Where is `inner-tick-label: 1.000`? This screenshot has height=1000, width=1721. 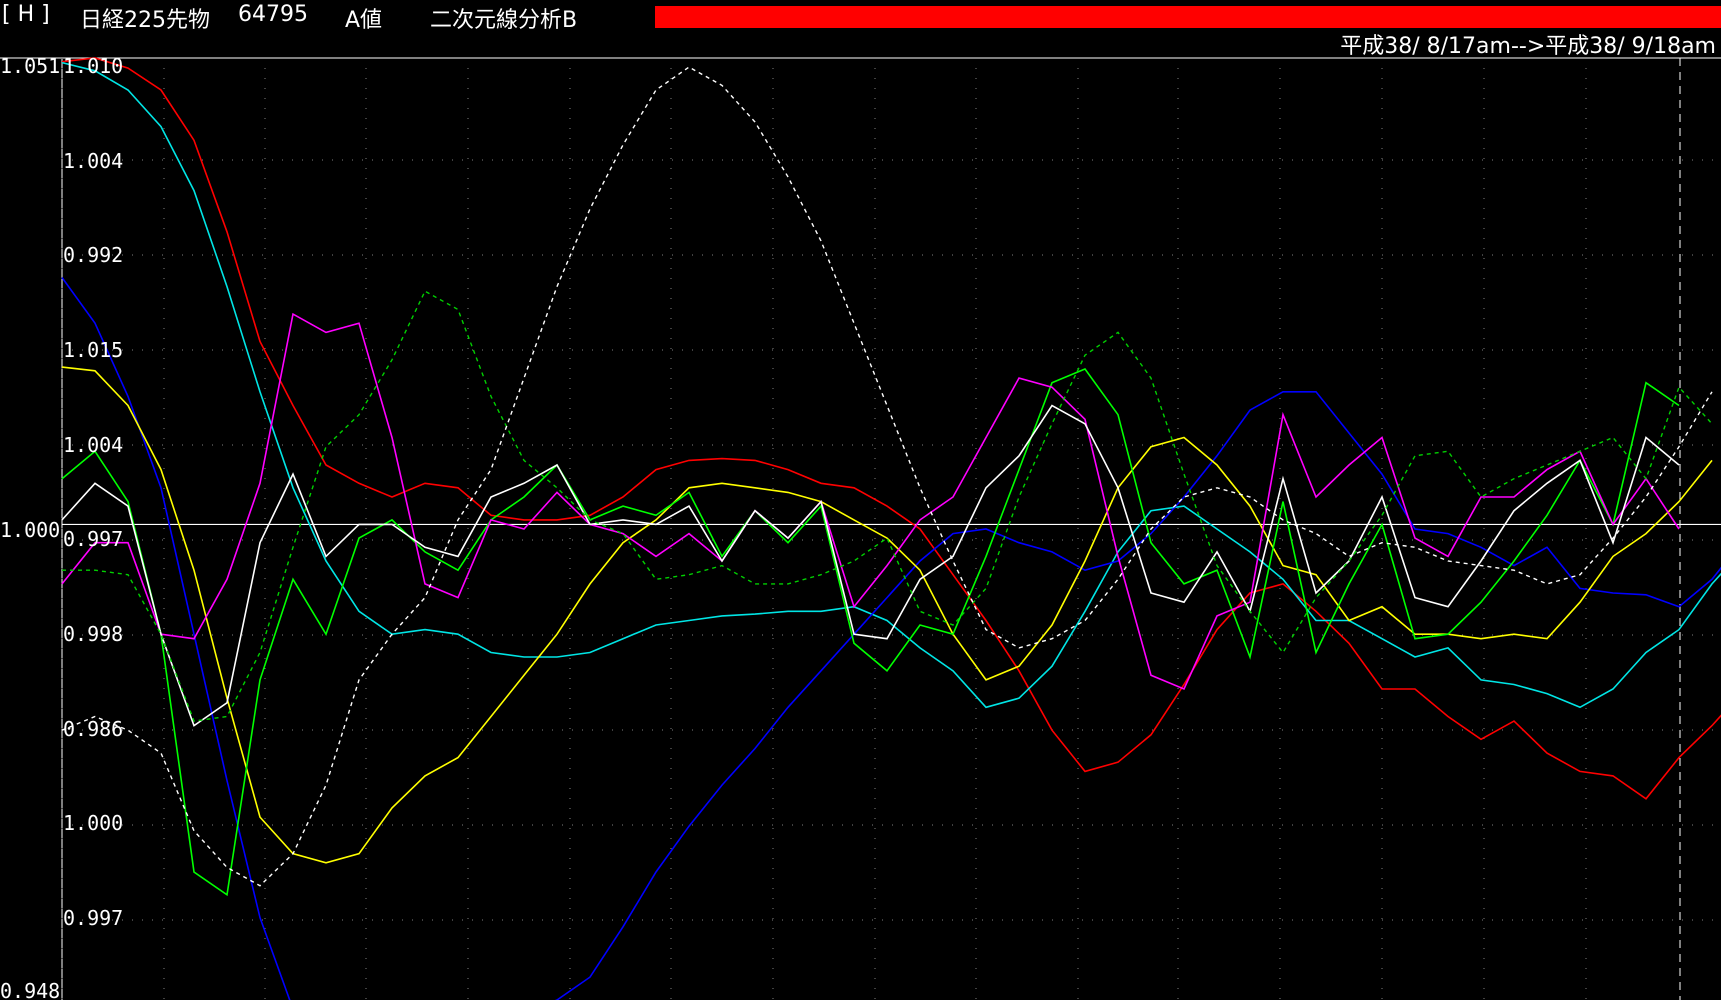
inner-tick-label: 1.000 is located at coordinates (93, 823).